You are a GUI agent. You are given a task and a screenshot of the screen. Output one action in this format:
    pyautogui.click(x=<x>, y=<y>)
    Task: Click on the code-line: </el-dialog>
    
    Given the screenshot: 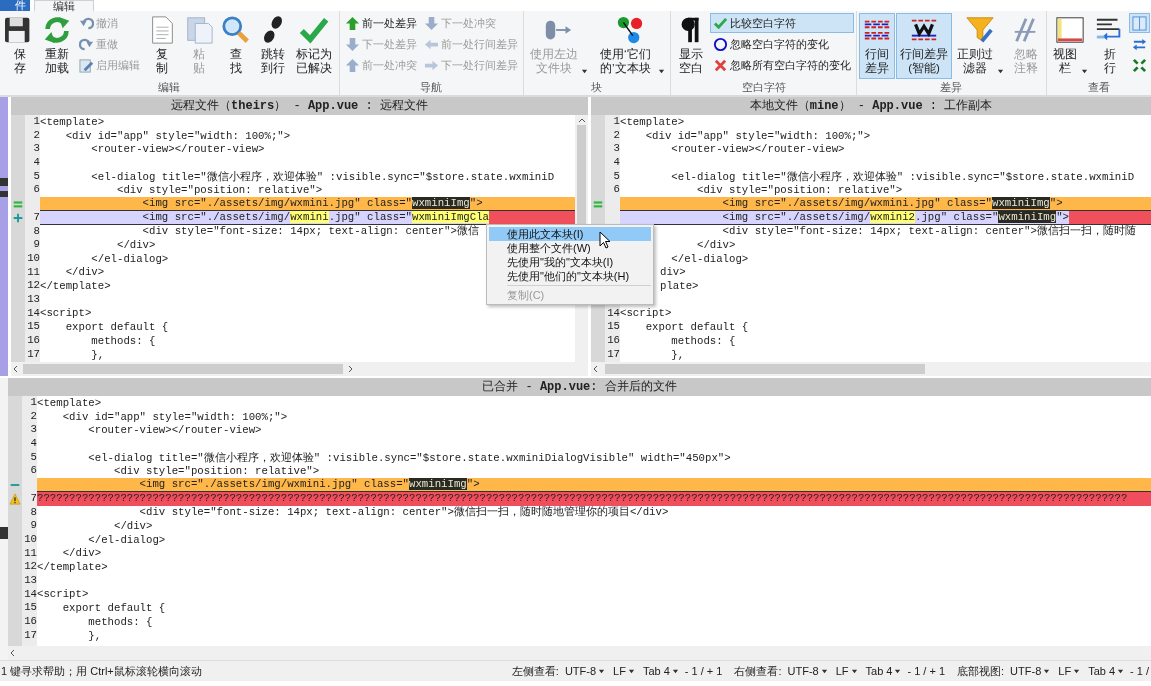 What is the action you would take?
    pyautogui.click(x=709, y=258)
    